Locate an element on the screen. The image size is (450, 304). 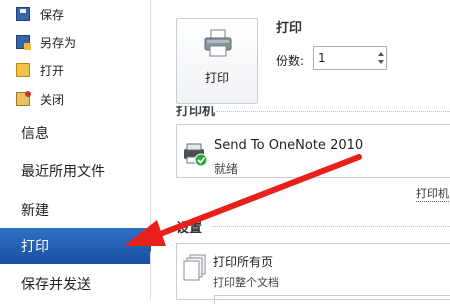
sidebar-item-open: 打开 is located at coordinates (74, 70).